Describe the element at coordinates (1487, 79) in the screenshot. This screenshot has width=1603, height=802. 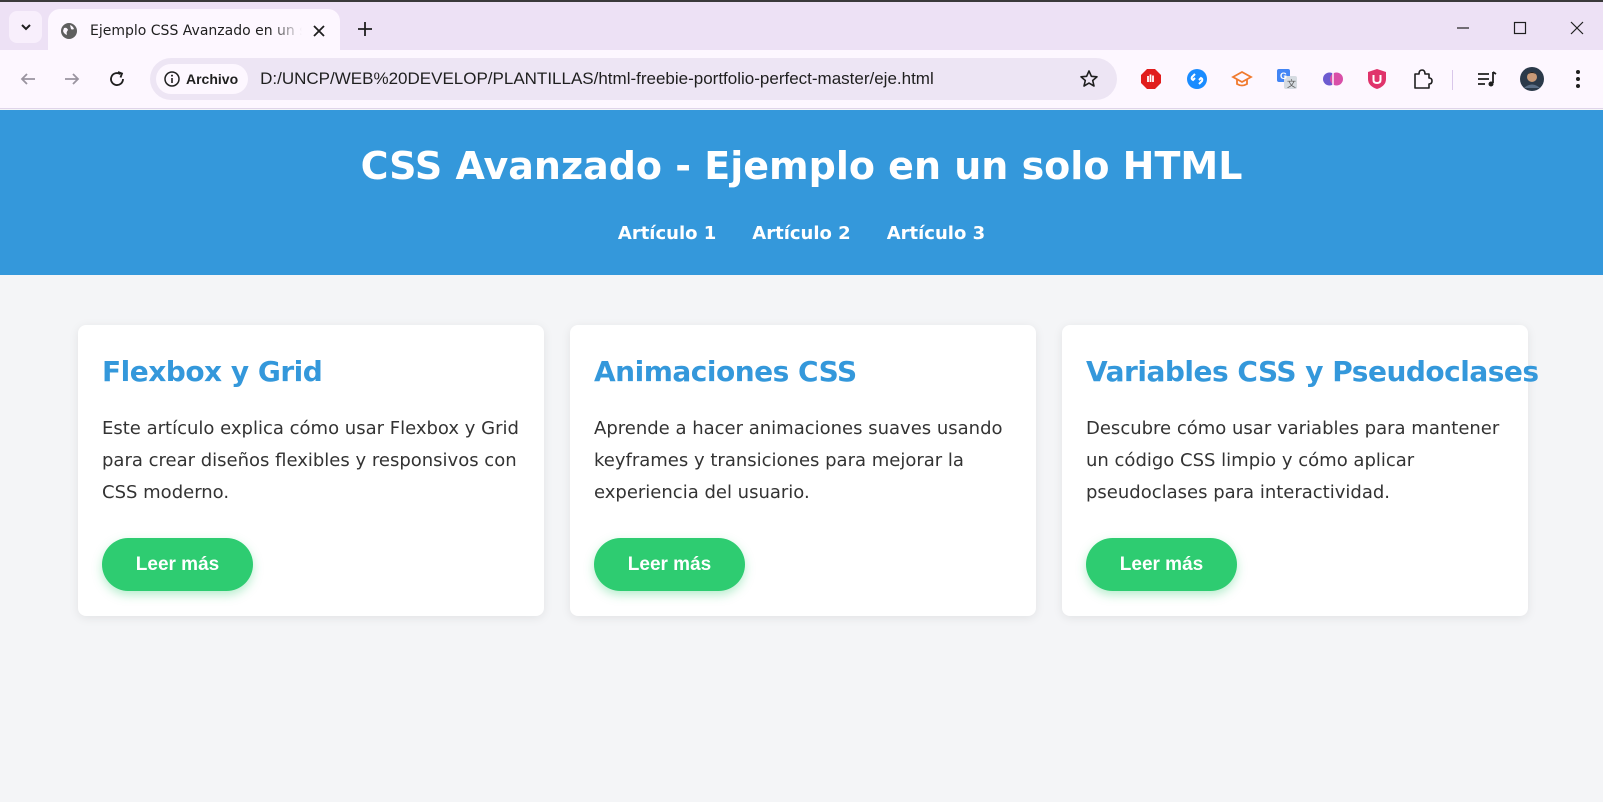
I see `media-controls-icon` at that location.